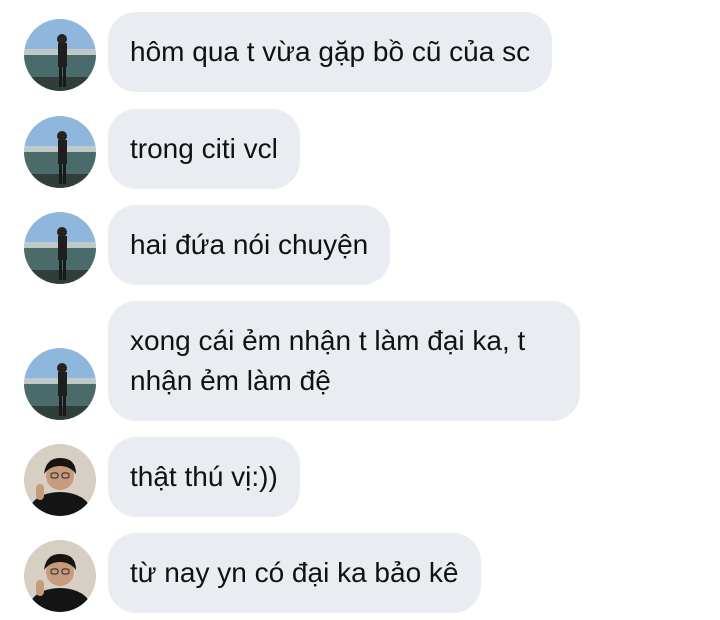  What do you see at coordinates (330, 52) in the screenshot?
I see `message-bubble: hôm qua t vừa gặp bồ cũ của sc` at bounding box center [330, 52].